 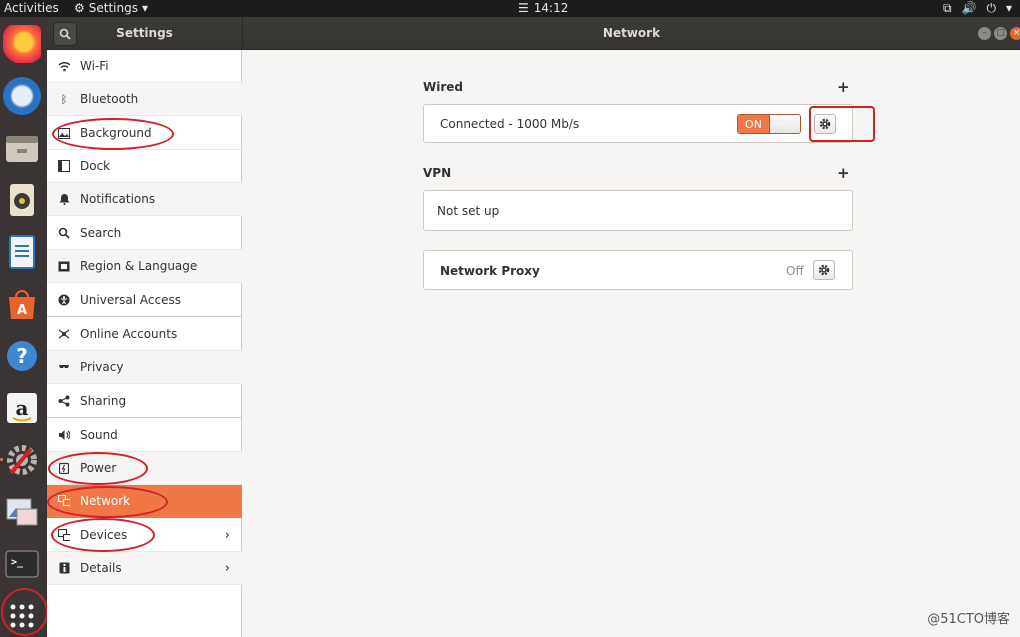 I want to click on help-icon: ?, so click(x=22, y=356).